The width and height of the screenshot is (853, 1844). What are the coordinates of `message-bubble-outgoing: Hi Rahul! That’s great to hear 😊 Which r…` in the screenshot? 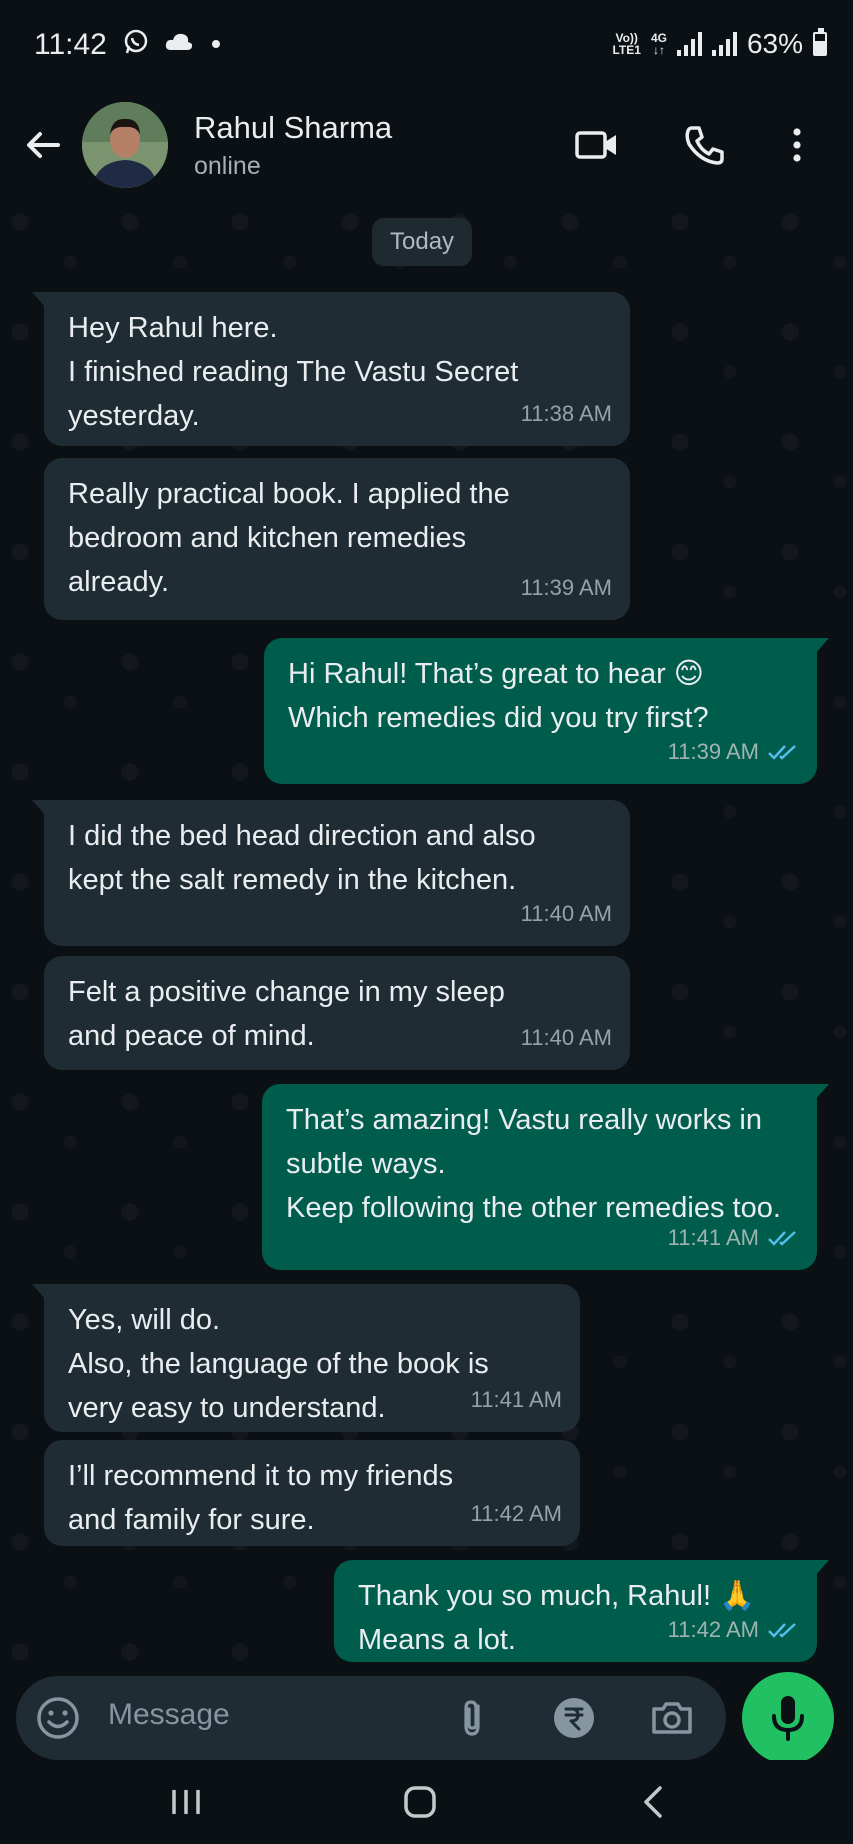 It's located at (546, 711).